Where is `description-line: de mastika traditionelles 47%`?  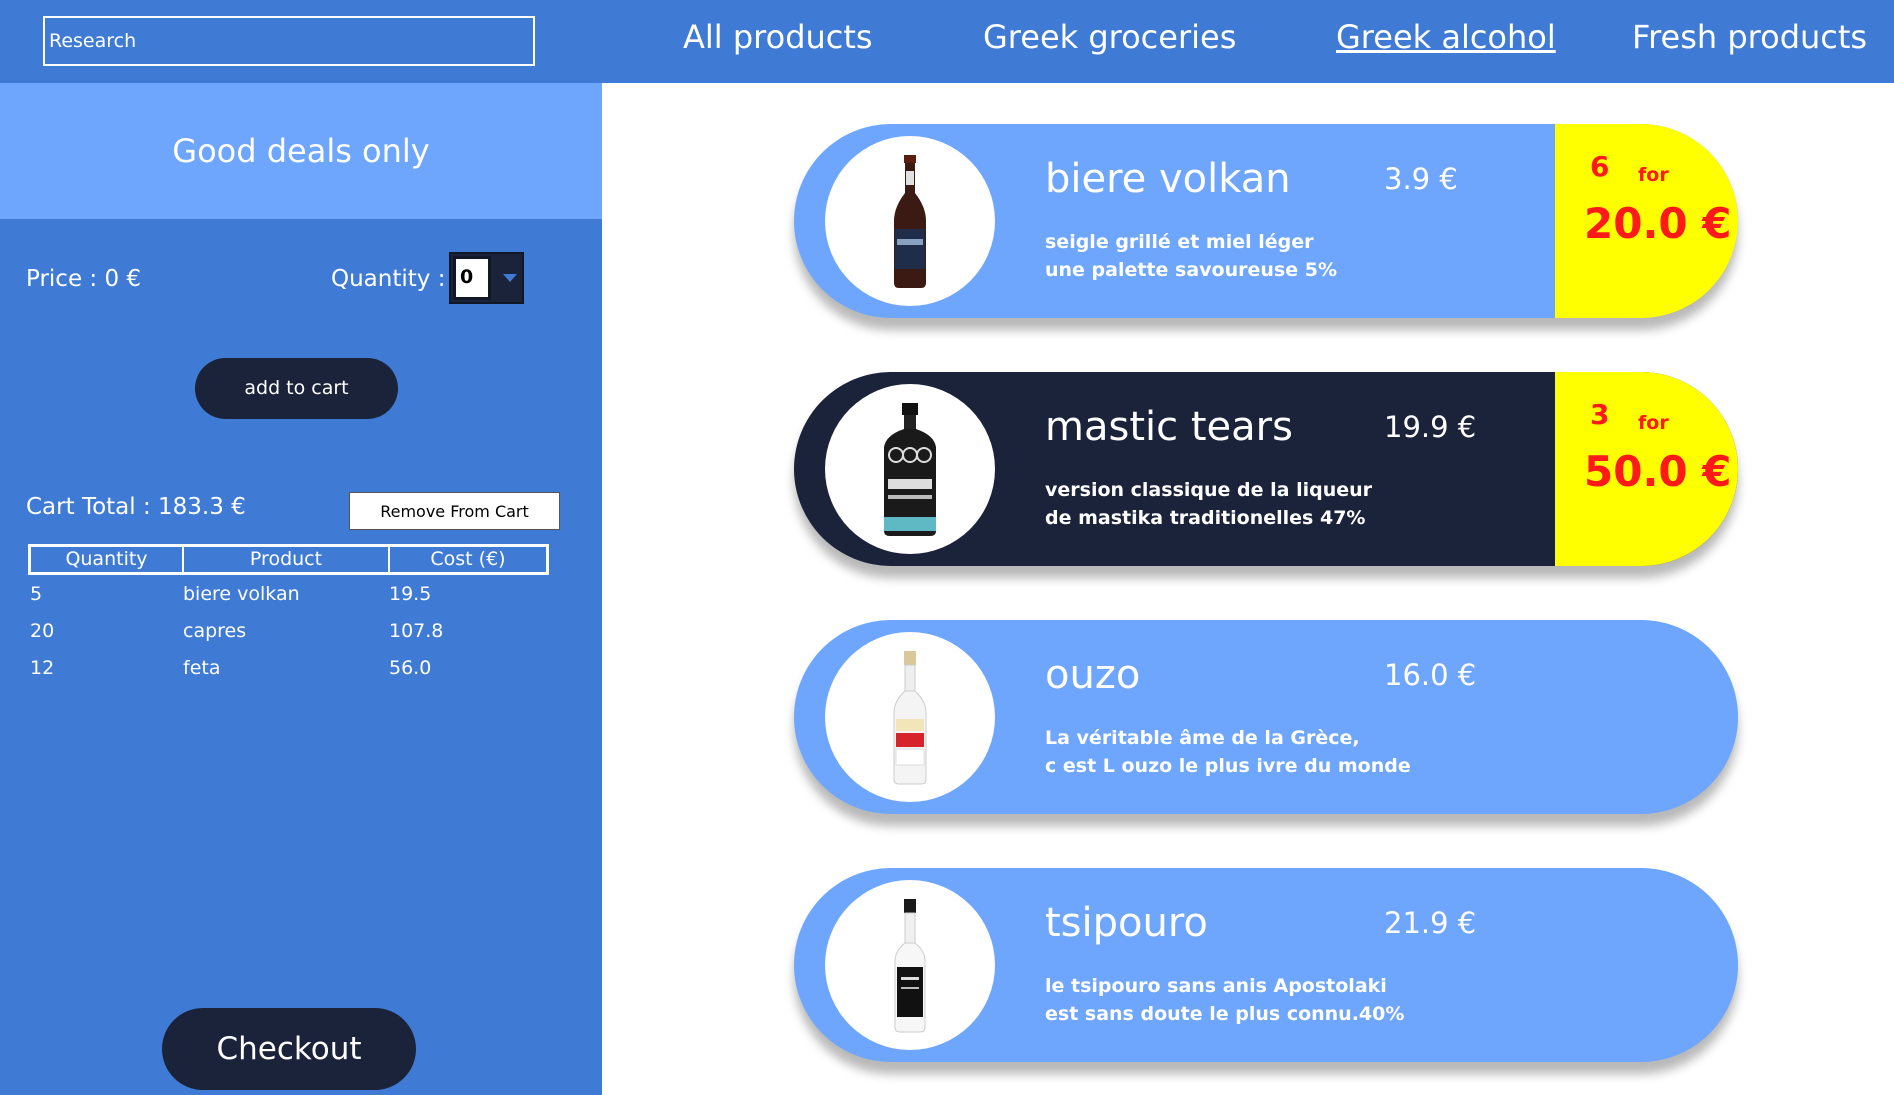
description-line: de mastika traditionelles 47% is located at coordinates (1205, 518).